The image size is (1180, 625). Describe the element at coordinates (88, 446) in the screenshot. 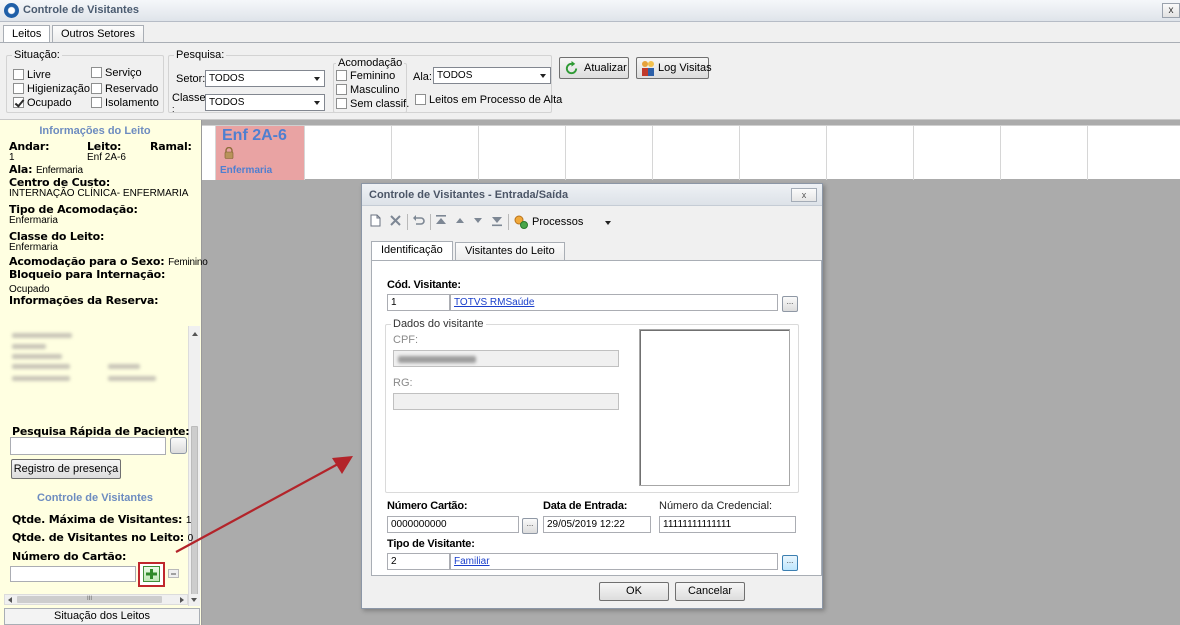

I see `pesquisa-rapida-input` at that location.